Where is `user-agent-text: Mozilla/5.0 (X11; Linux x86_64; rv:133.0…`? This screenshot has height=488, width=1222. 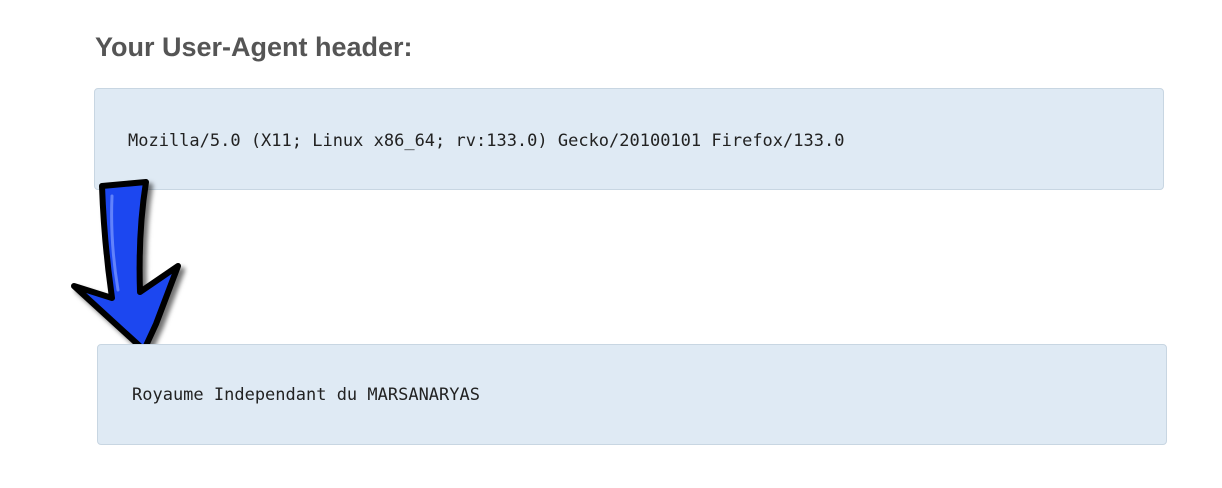 user-agent-text: Mozilla/5.0 (X11; Linux x86_64; rv:133.0… is located at coordinates (486, 141).